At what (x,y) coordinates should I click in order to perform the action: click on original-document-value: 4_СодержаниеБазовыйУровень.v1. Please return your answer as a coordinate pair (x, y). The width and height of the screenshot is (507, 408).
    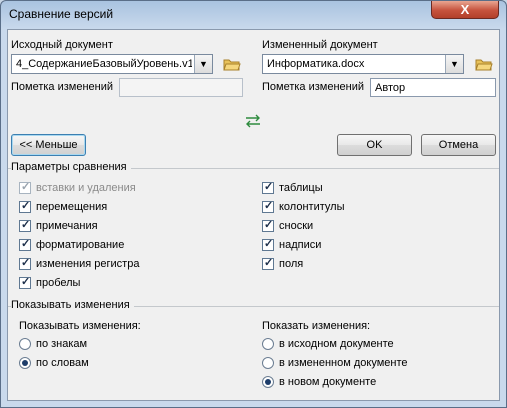
    Looking at the image, I should click on (104, 64).